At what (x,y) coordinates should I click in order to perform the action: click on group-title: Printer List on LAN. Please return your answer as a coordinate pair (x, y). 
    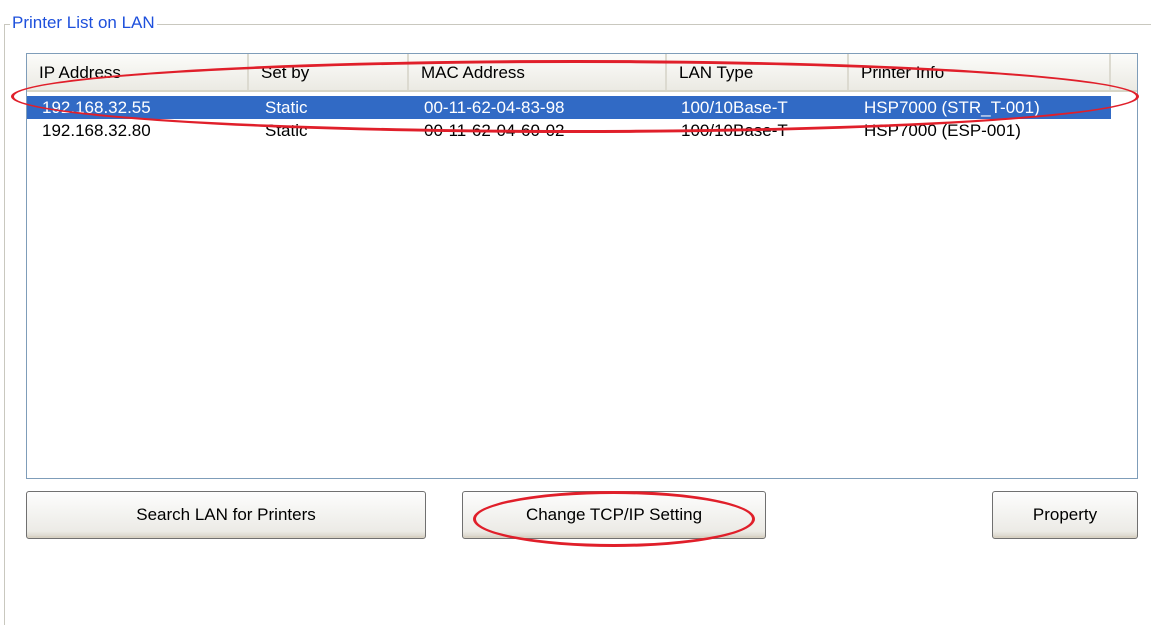
    Looking at the image, I should click on (83, 23).